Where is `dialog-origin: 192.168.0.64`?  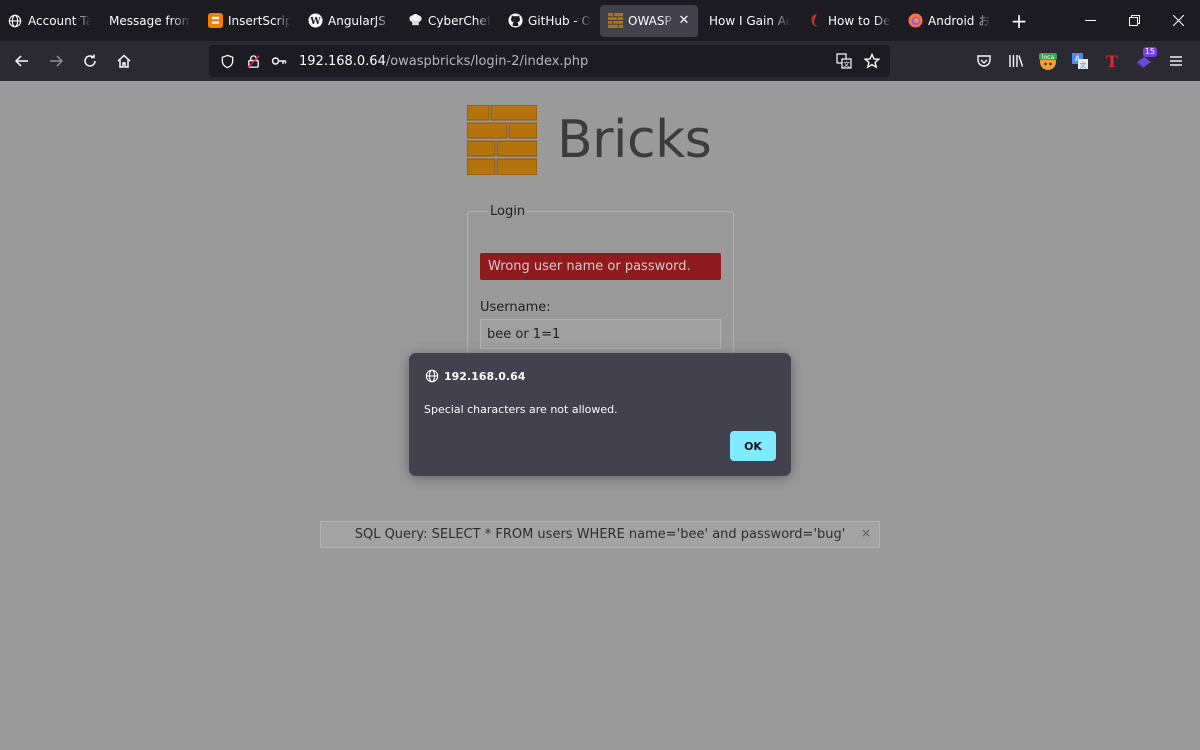
dialog-origin: 192.168.0.64 is located at coordinates (485, 376).